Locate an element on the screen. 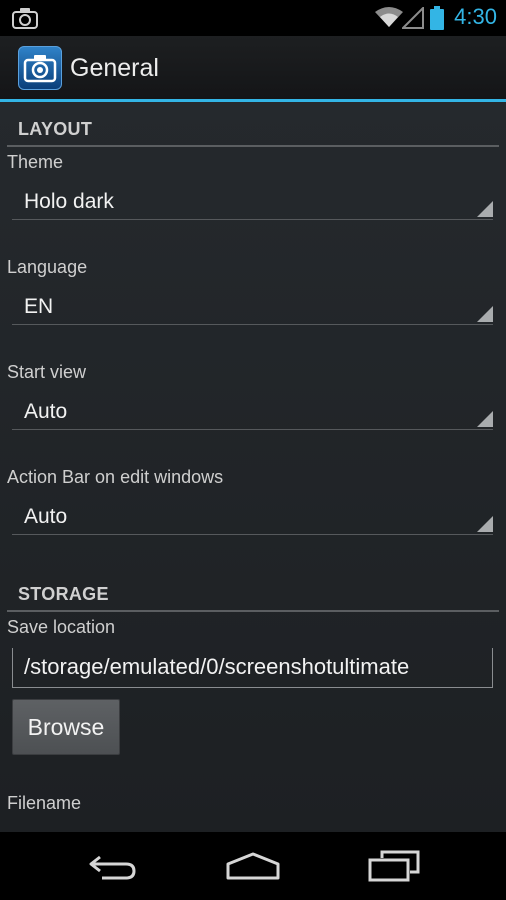 The width and height of the screenshot is (506, 900). filename-label: Filename is located at coordinates (44, 803).